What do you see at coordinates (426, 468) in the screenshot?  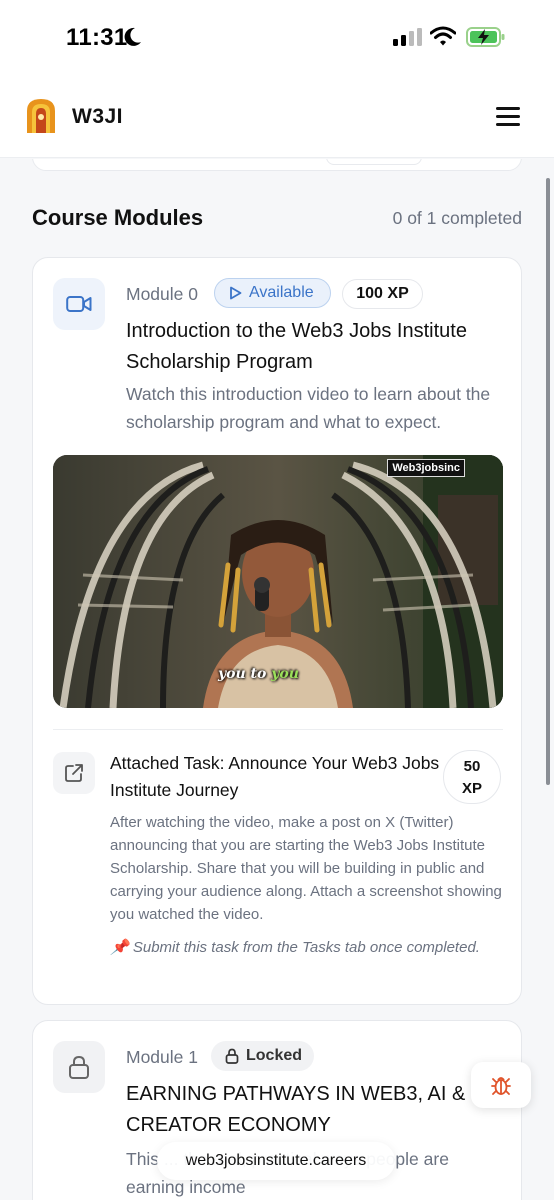 I see `video-watermark: Web3jobsinc` at bounding box center [426, 468].